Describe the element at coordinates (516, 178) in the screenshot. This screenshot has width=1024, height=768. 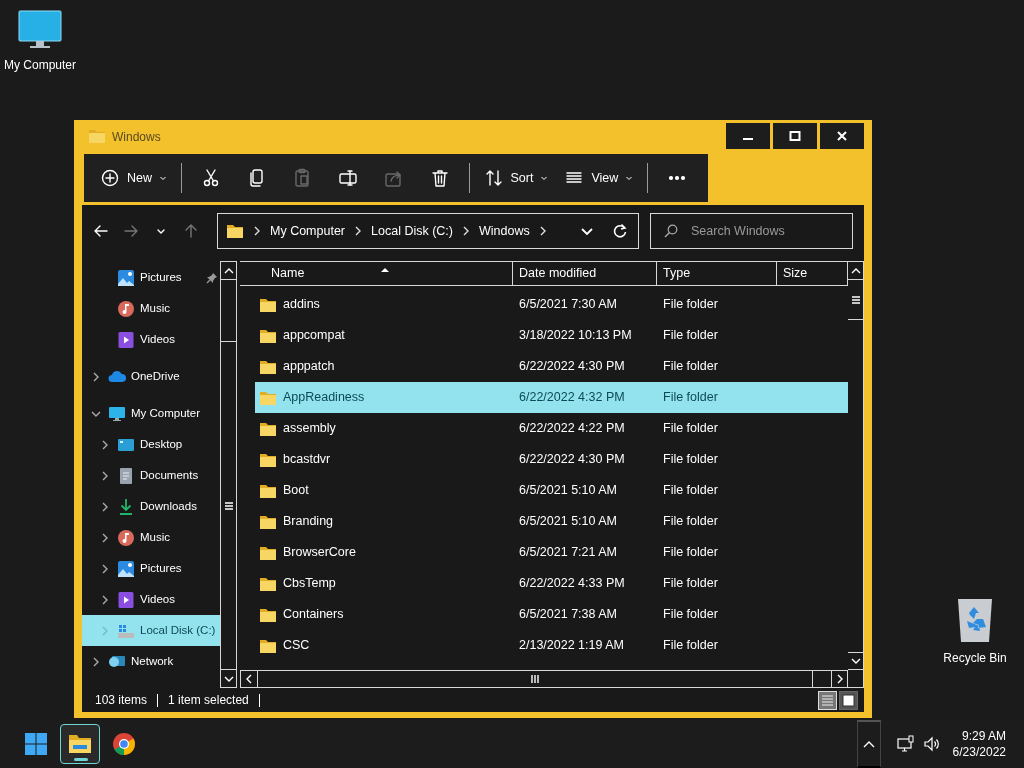
I see `sort-button: Sort` at that location.